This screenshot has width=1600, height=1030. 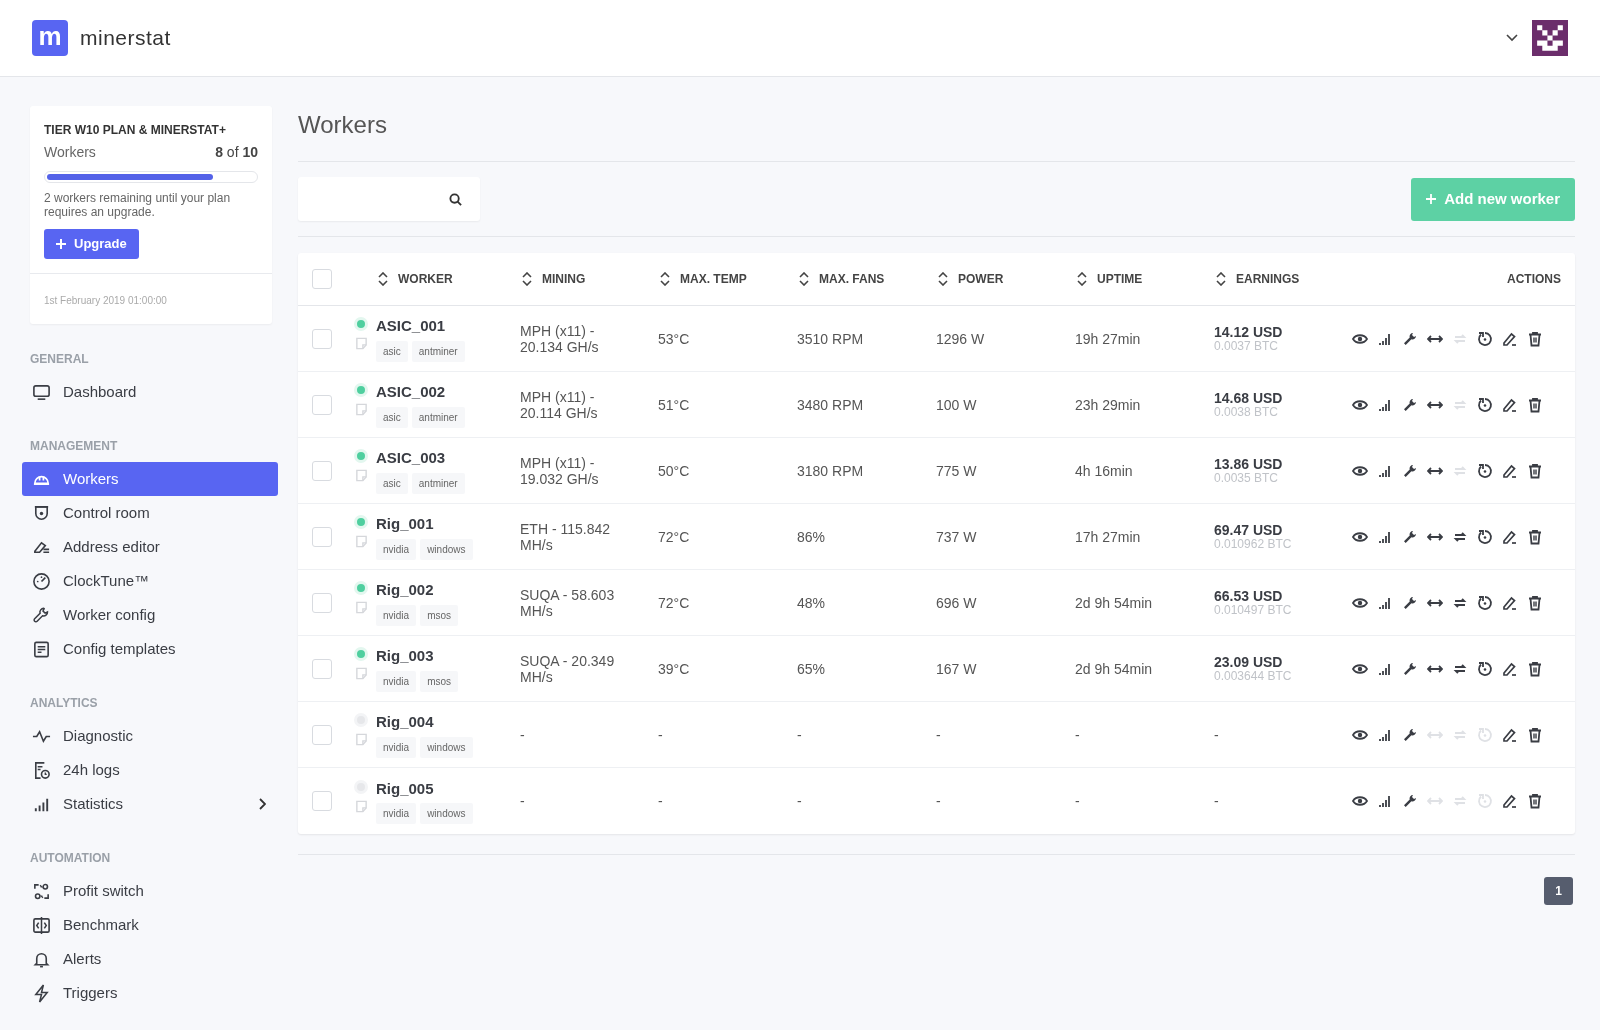 I want to click on worker-name: Rig_001, so click(x=424, y=524).